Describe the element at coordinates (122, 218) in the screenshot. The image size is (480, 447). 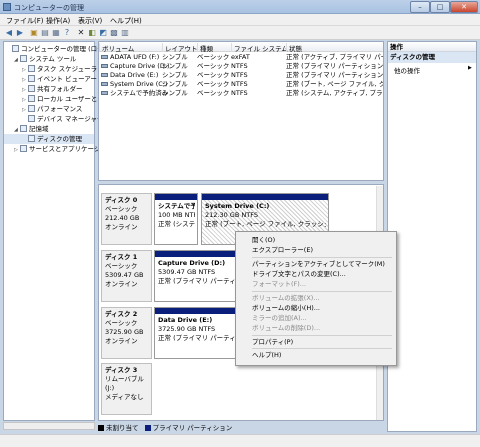
I see `disk-size: 212.40 GB` at that location.